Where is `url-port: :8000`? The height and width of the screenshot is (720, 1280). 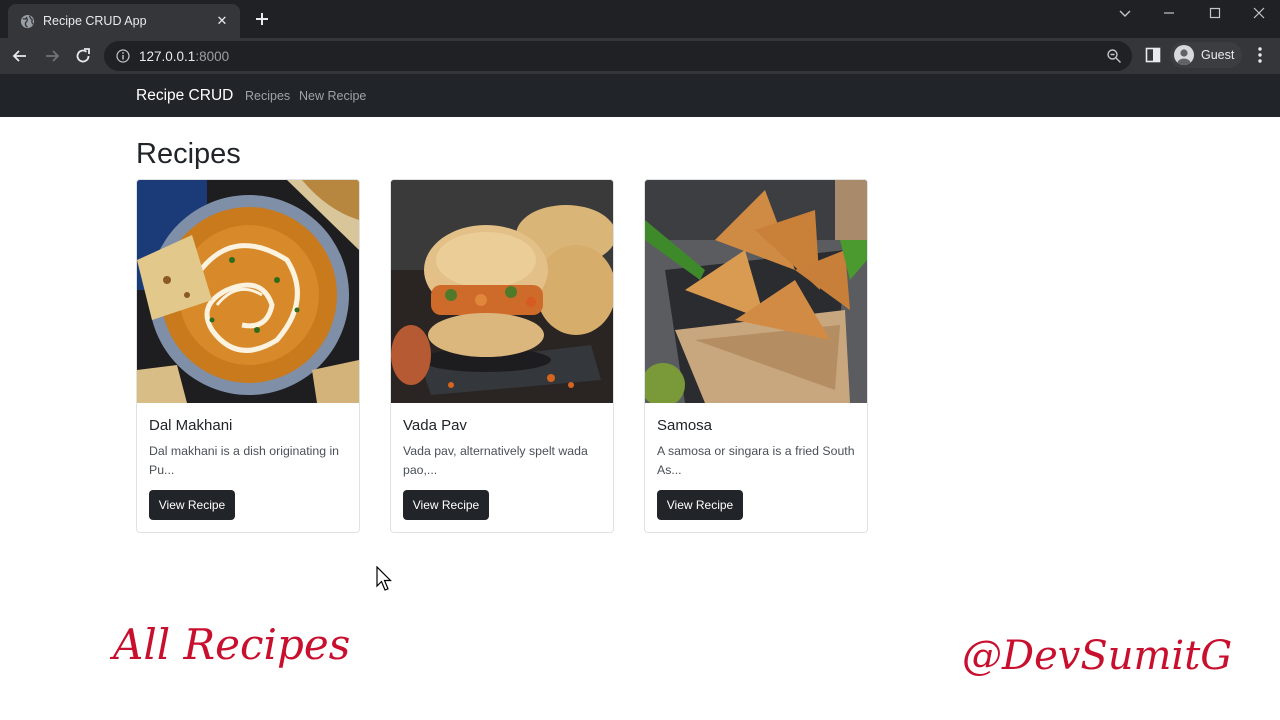 url-port: :8000 is located at coordinates (212, 56).